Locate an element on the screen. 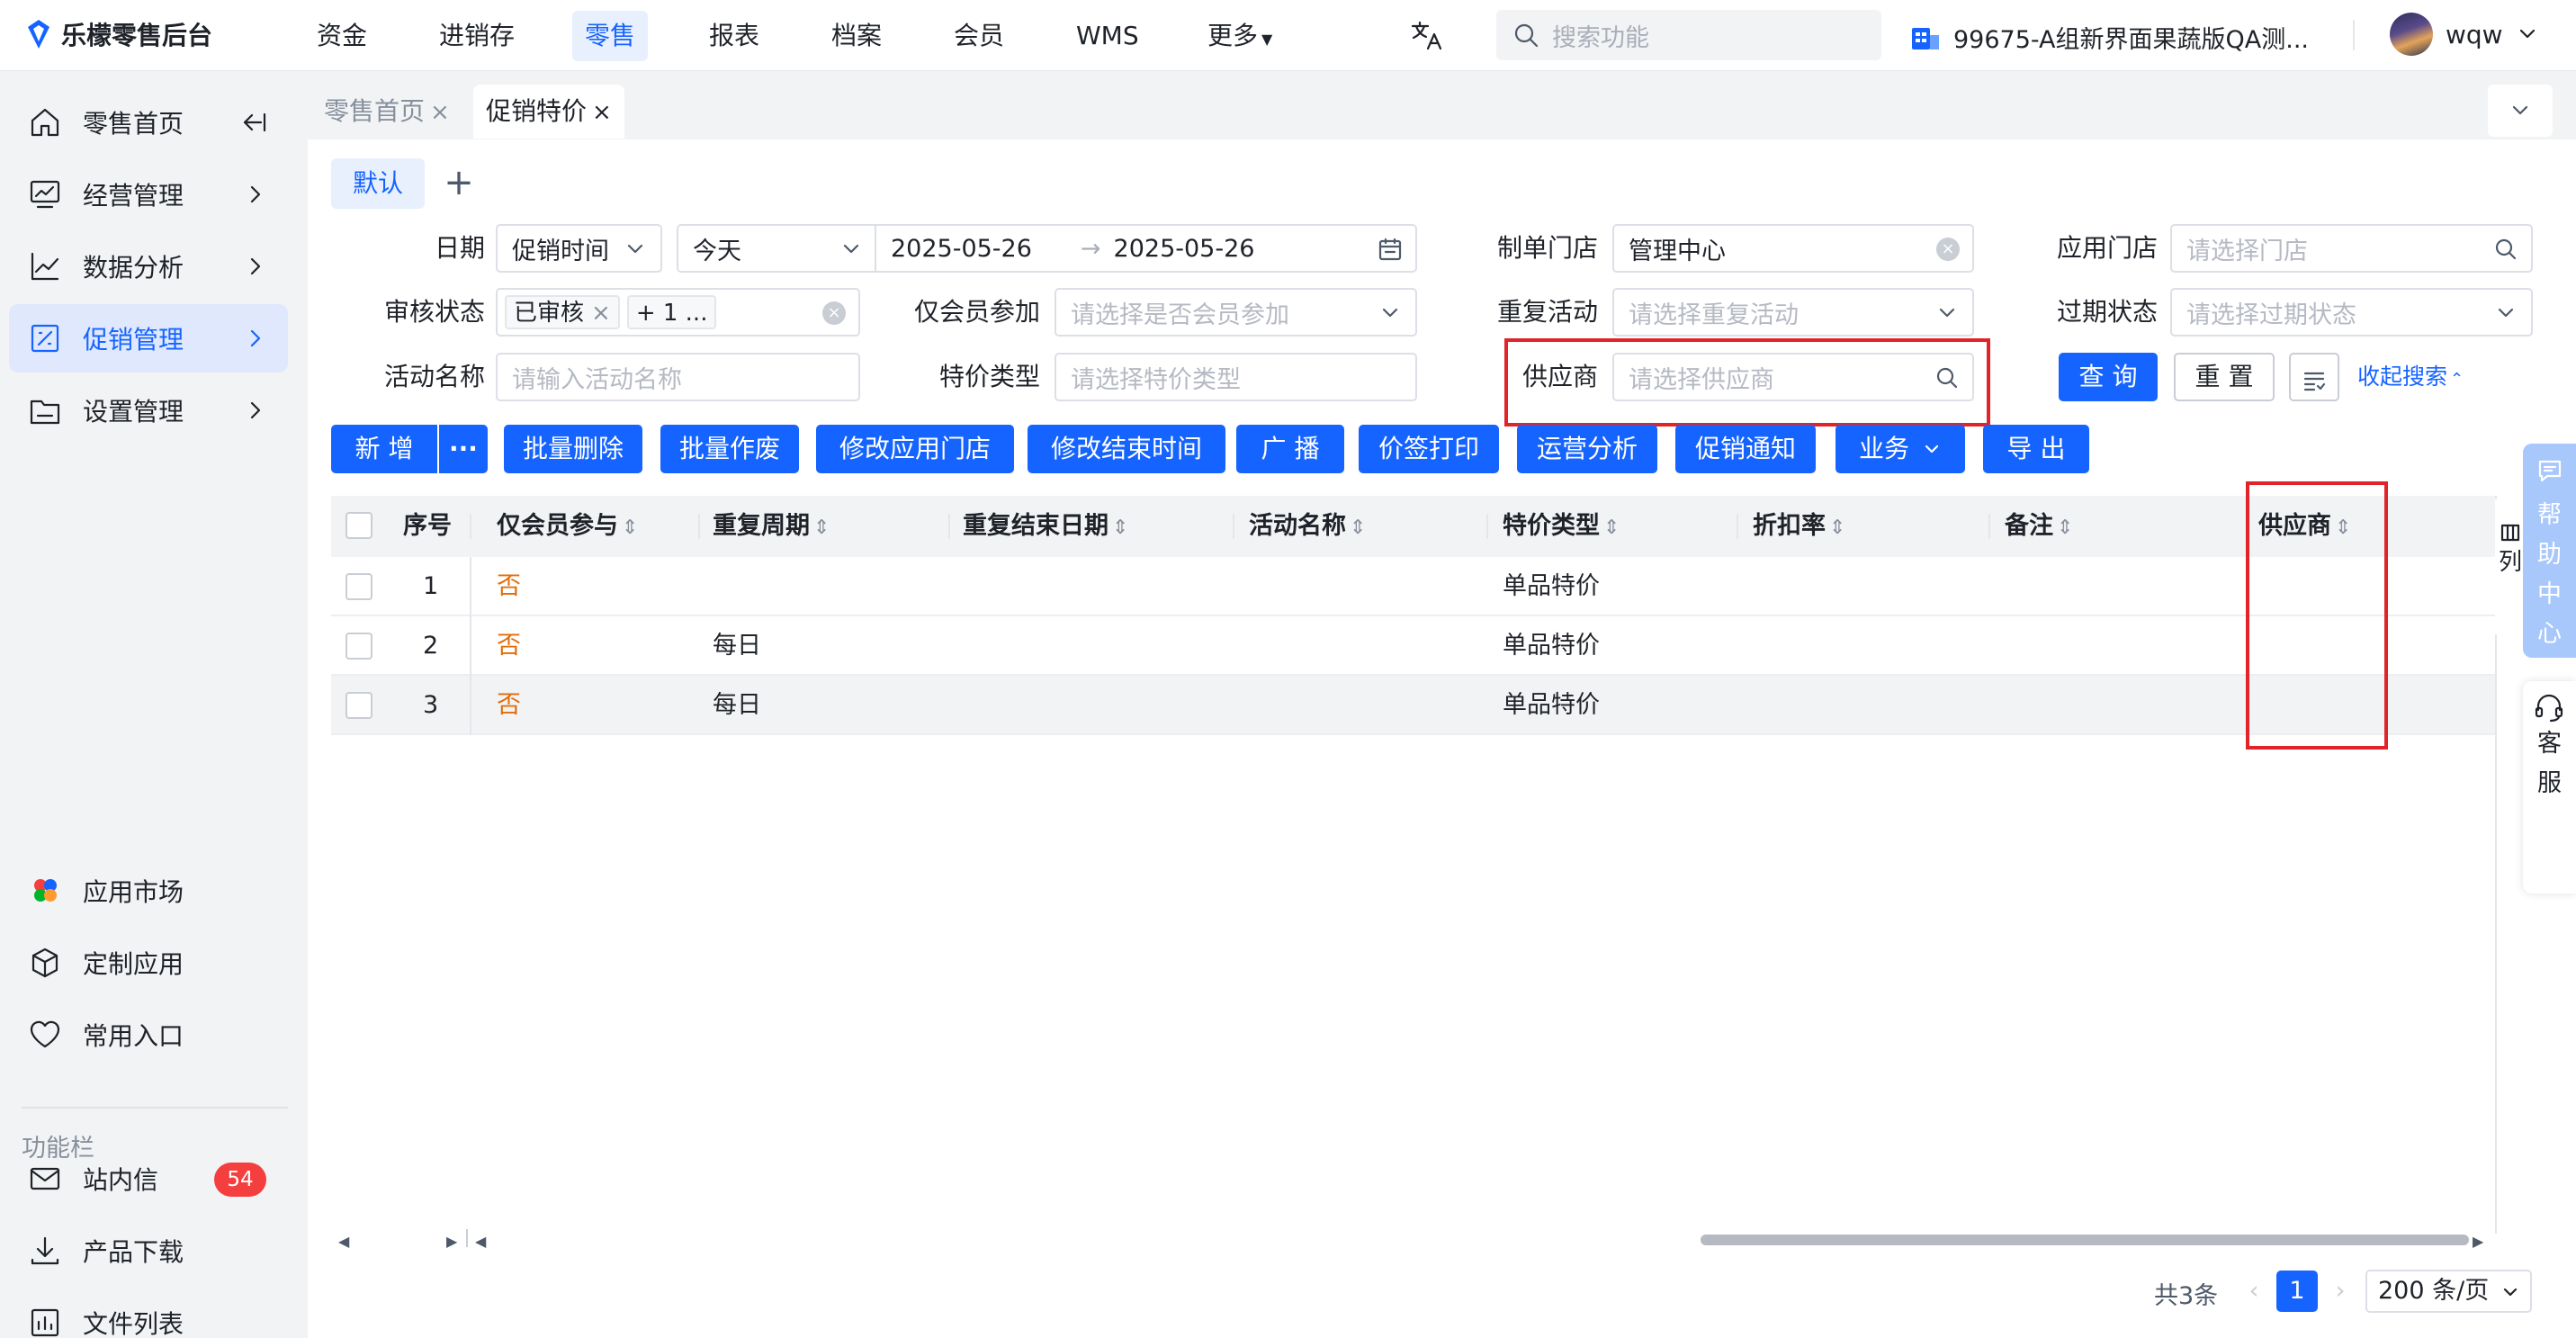 The image size is (2576, 1338). help-center-button: 帮 助 中 心 is located at coordinates (2550, 551).